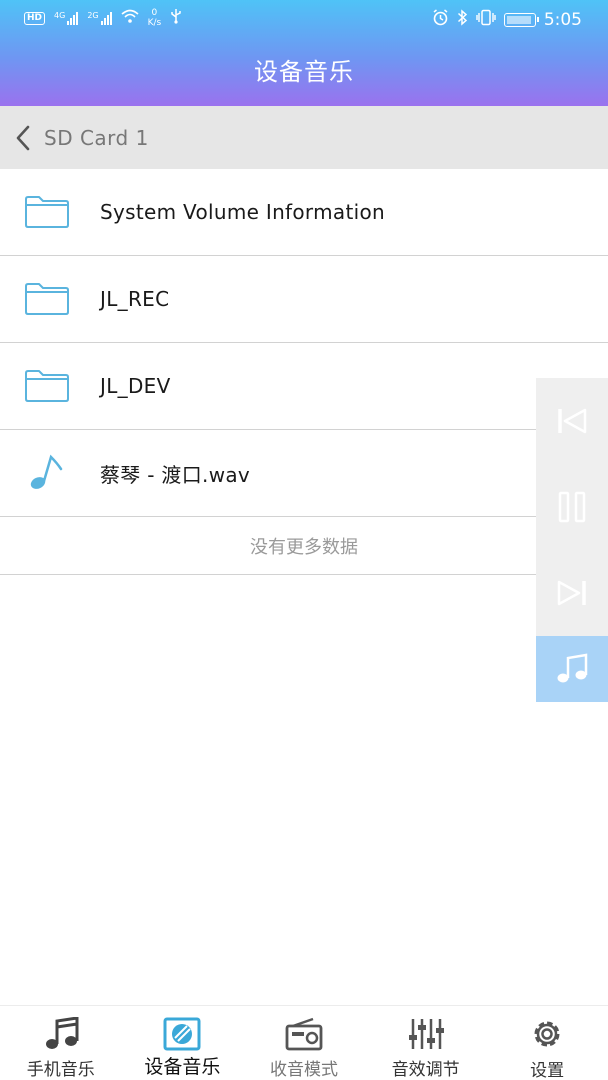 The height and width of the screenshot is (1080, 608). I want to click on file-name: System Volume Information, so click(242, 212).